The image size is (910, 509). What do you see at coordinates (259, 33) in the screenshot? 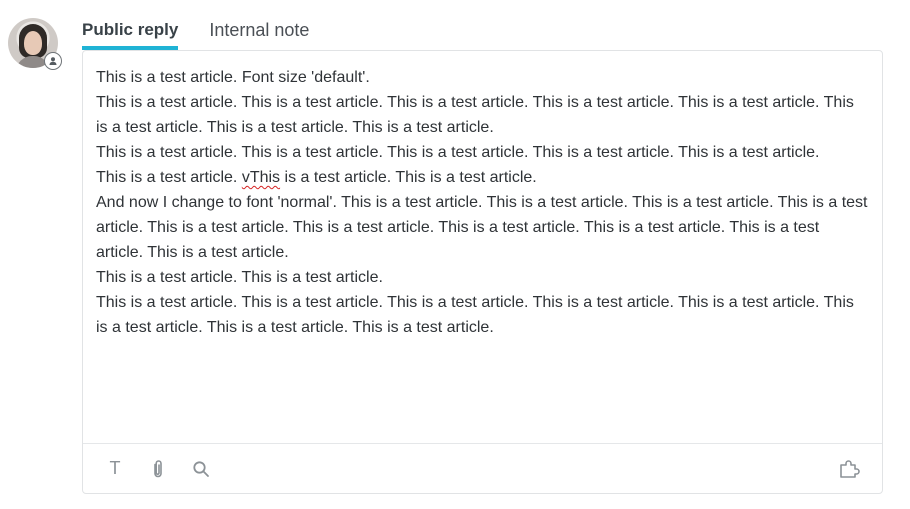
I see `tab-internal-note: Internal note` at bounding box center [259, 33].